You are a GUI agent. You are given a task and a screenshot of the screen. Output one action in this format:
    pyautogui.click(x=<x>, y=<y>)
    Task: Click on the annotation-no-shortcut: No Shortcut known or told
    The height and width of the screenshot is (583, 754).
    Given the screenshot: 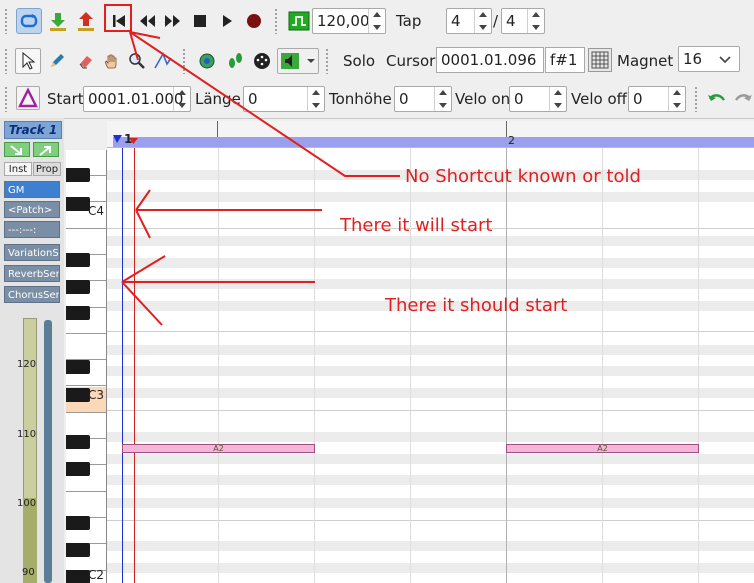 What is the action you would take?
    pyautogui.click(x=523, y=176)
    